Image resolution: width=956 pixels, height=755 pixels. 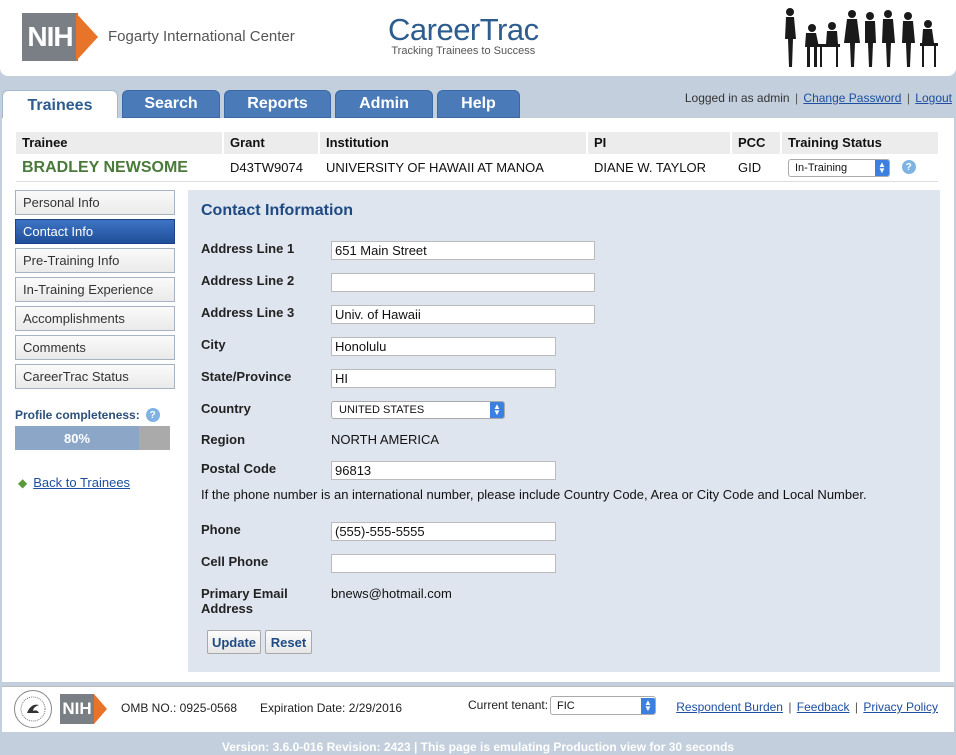 I want to click on main-tabs: Trainees Search Reports Admin Help, so click(x=263, y=105).